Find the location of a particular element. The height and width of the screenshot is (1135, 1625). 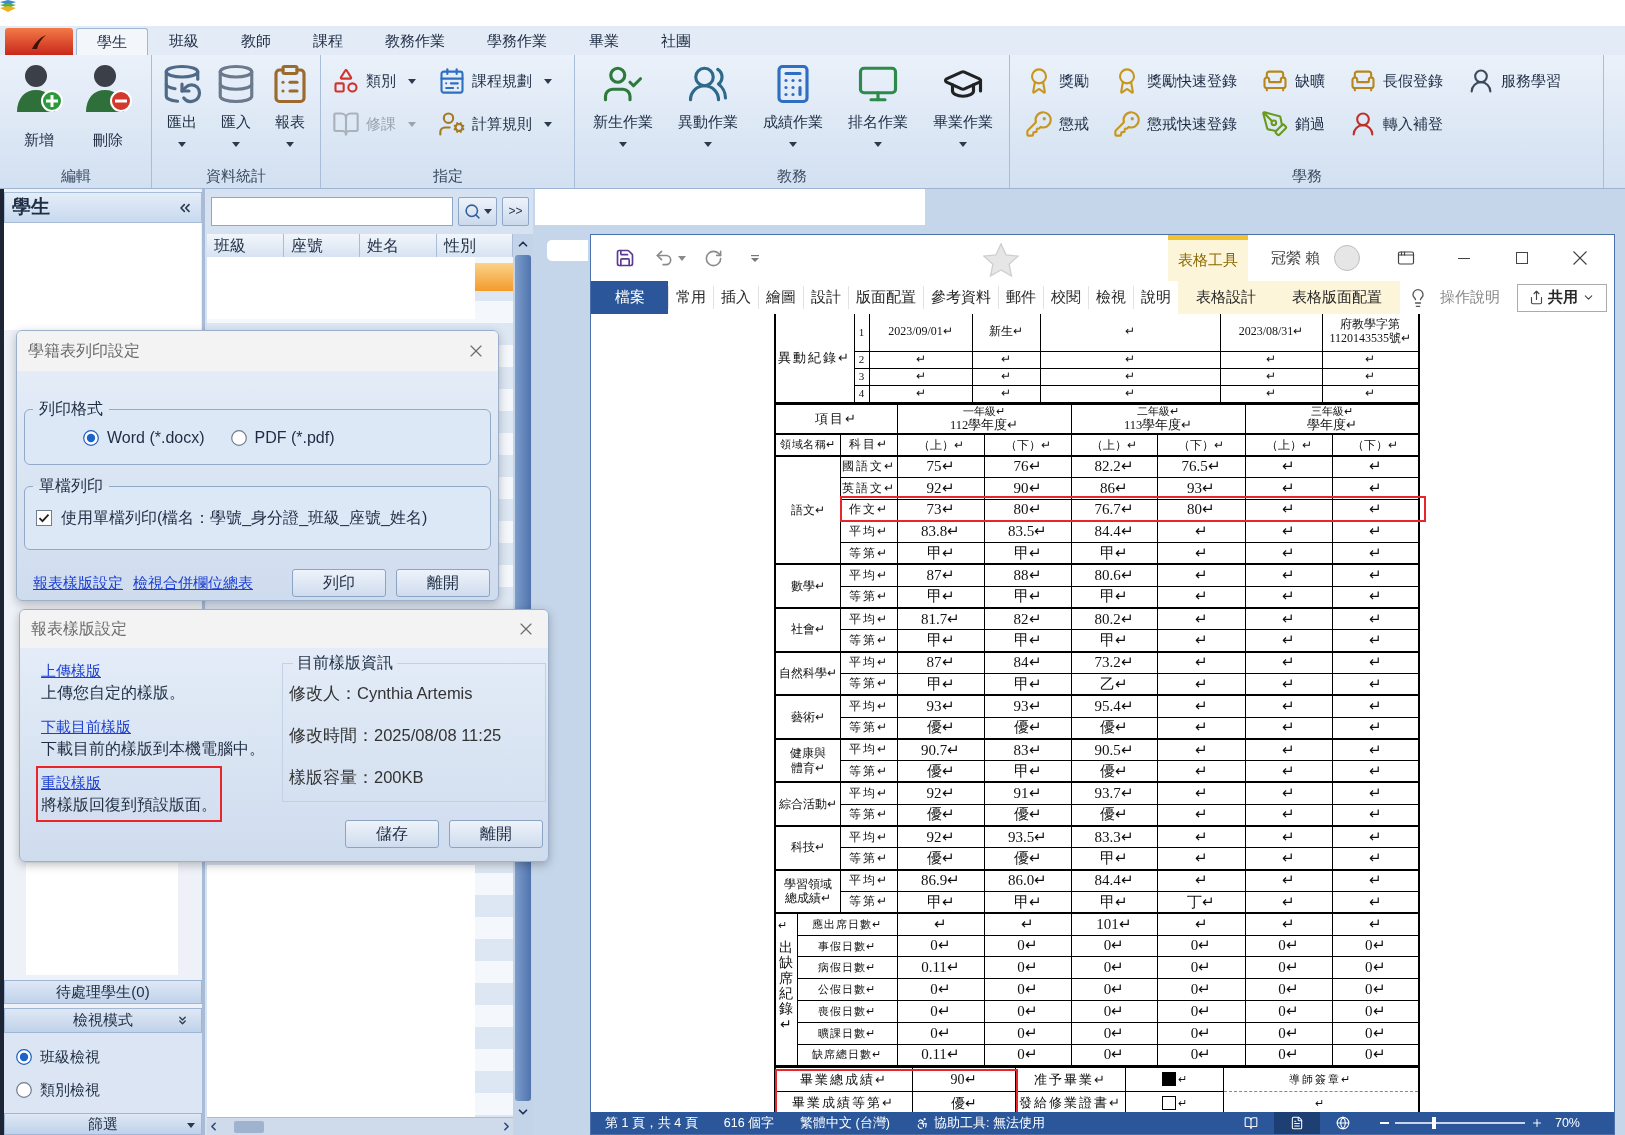

customize-caret-icon is located at coordinates (755, 258).